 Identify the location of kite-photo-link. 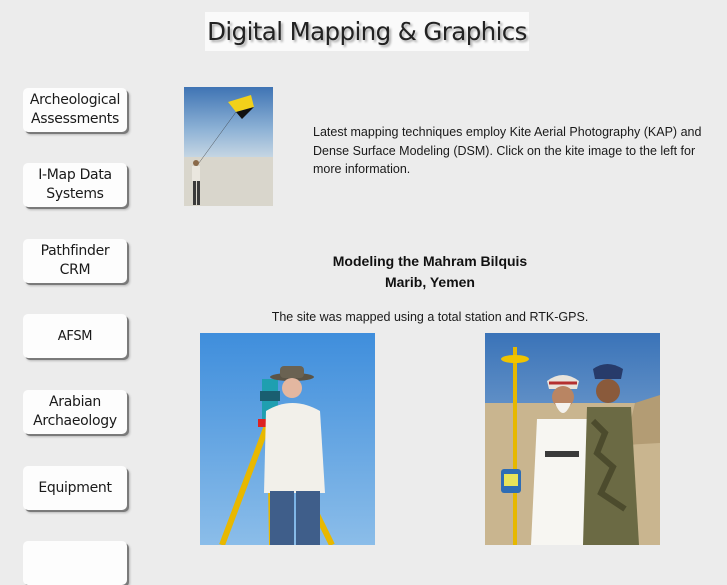
(228, 146).